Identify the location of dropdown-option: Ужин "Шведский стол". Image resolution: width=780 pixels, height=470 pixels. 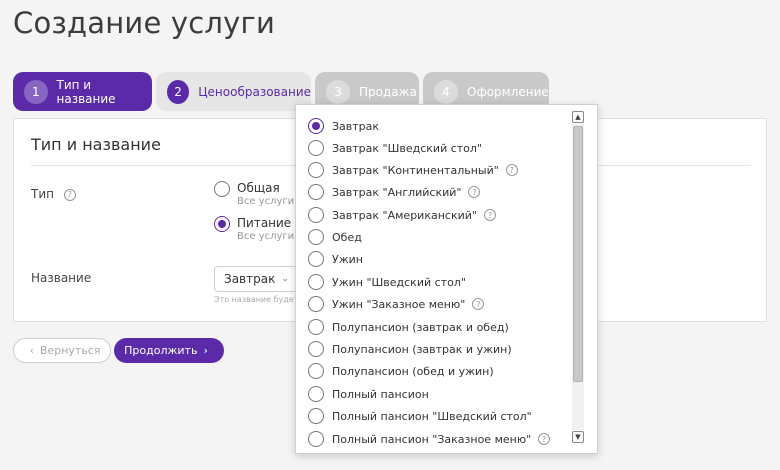
(387, 282).